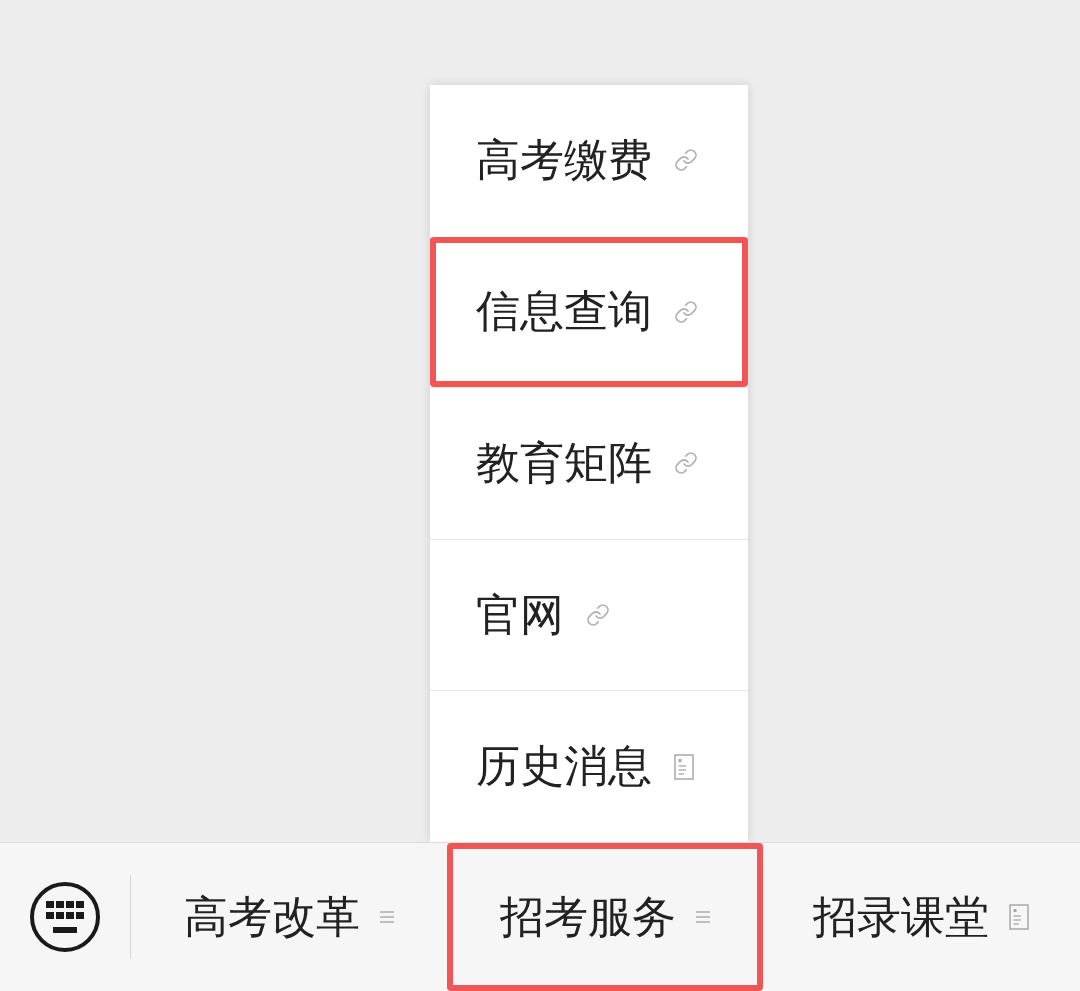 The width and height of the screenshot is (1080, 991). I want to click on menu-item: 高考缴费, so click(589, 160).